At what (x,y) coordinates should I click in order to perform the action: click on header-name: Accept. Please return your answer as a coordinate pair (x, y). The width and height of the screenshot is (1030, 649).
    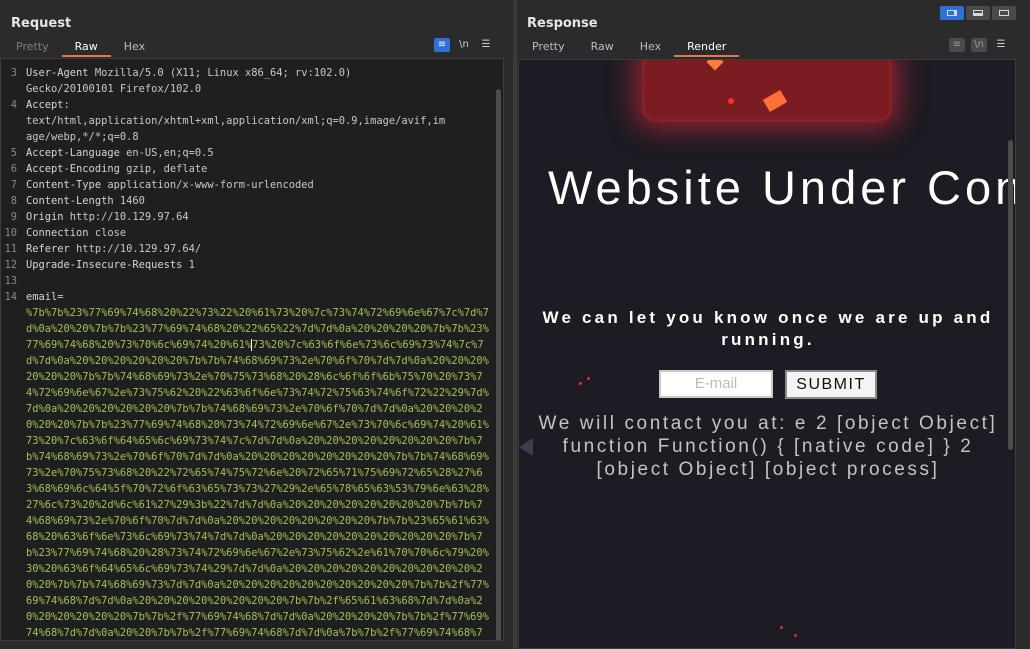
    Looking at the image, I should click on (45, 105).